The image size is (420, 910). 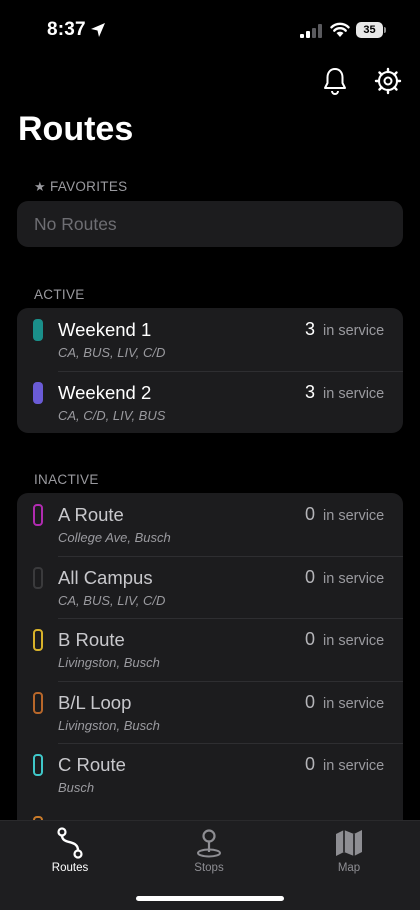 What do you see at coordinates (210, 898) in the screenshot?
I see `home-indicator` at bounding box center [210, 898].